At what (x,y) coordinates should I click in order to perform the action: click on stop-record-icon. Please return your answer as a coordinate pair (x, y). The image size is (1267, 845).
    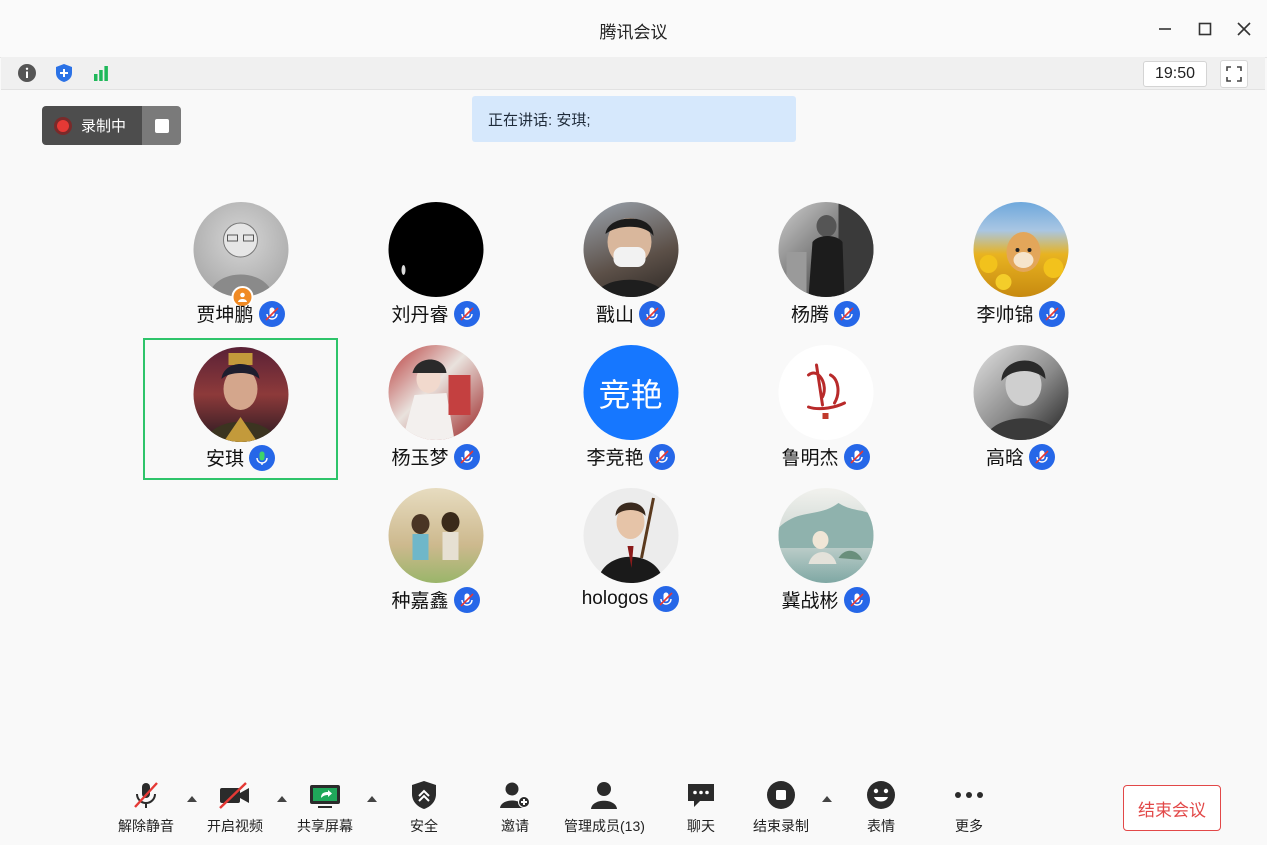
    Looking at the image, I should click on (781, 795).